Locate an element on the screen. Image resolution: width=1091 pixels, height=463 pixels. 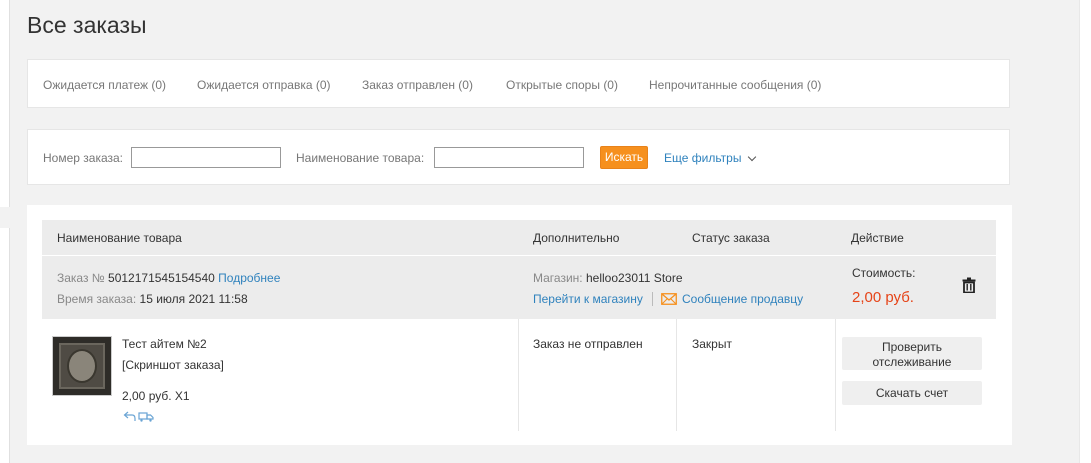
order-time-line: Время заказа: 15 июля 2021 11:58 is located at coordinates (152, 299).